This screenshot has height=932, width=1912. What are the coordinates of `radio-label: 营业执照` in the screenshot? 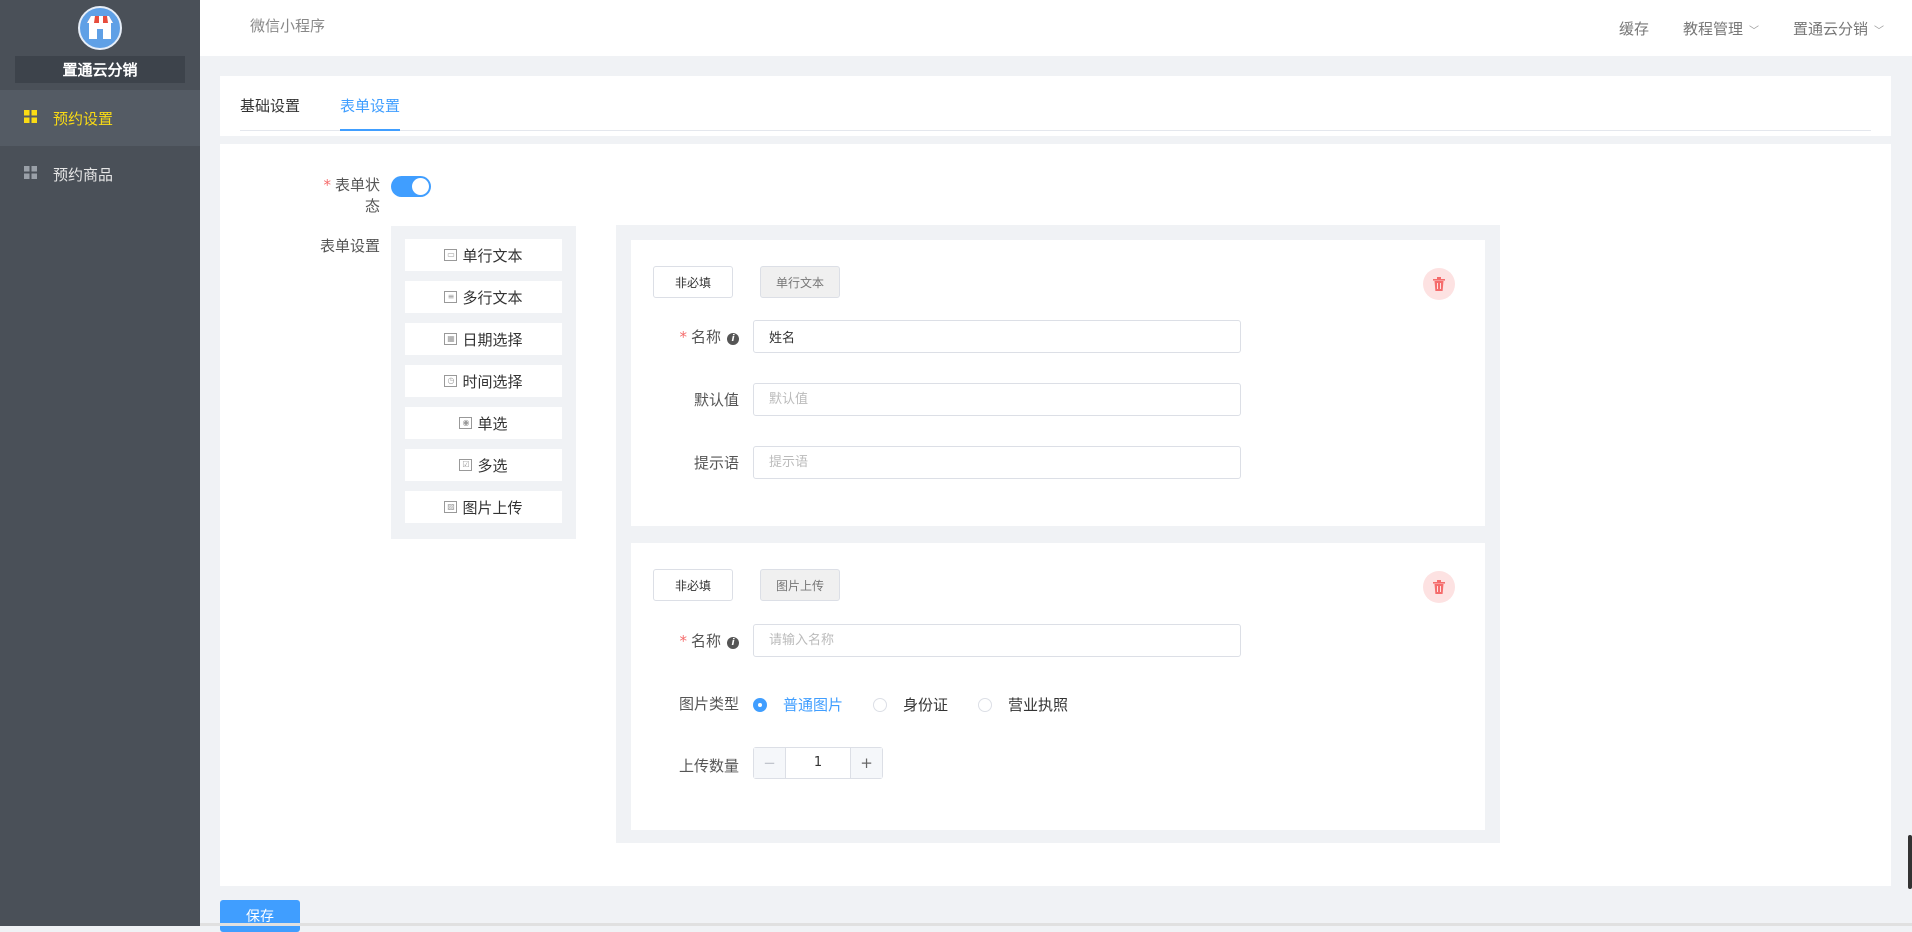 It's located at (1038, 705).